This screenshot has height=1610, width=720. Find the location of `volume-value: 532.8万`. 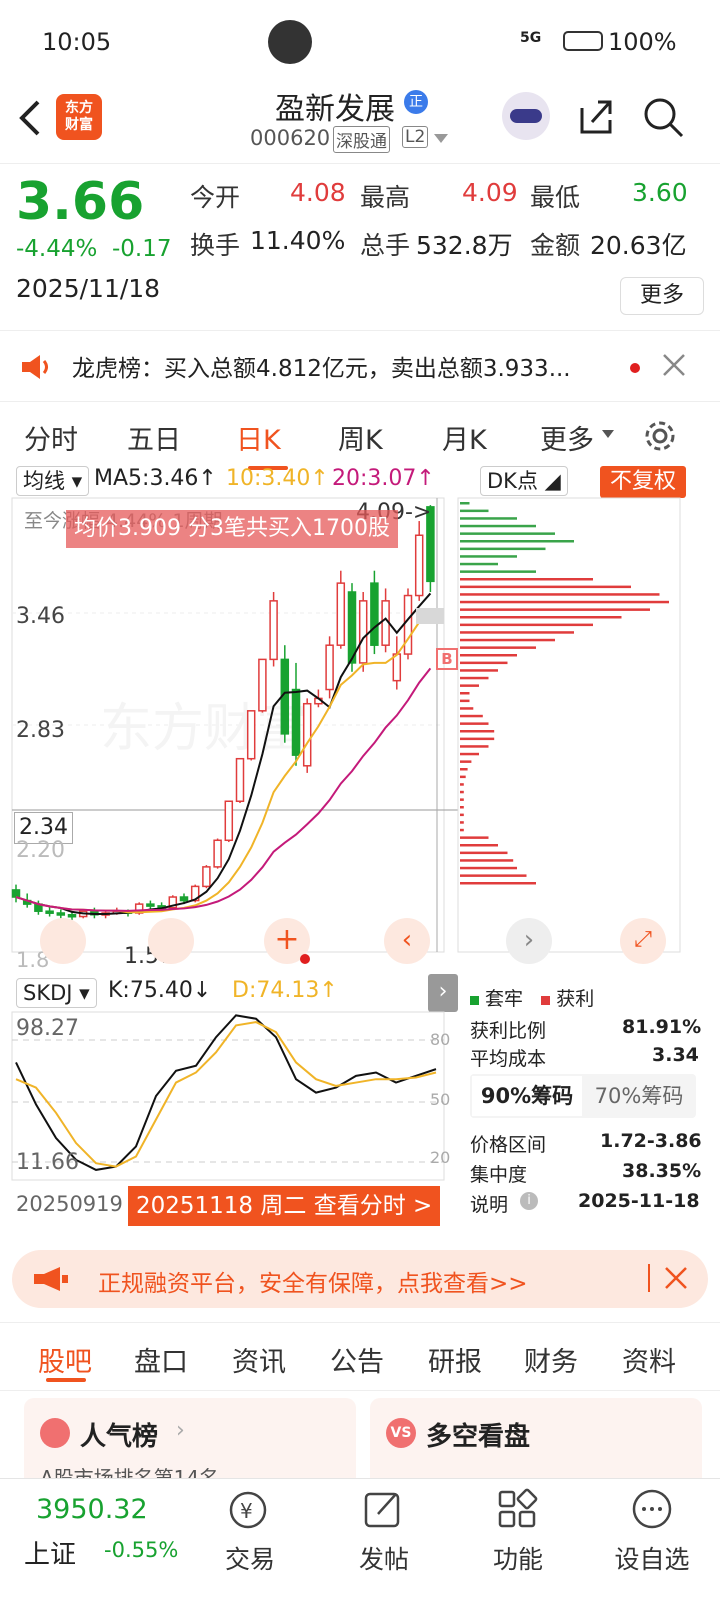

volume-value: 532.8万 is located at coordinates (464, 245).